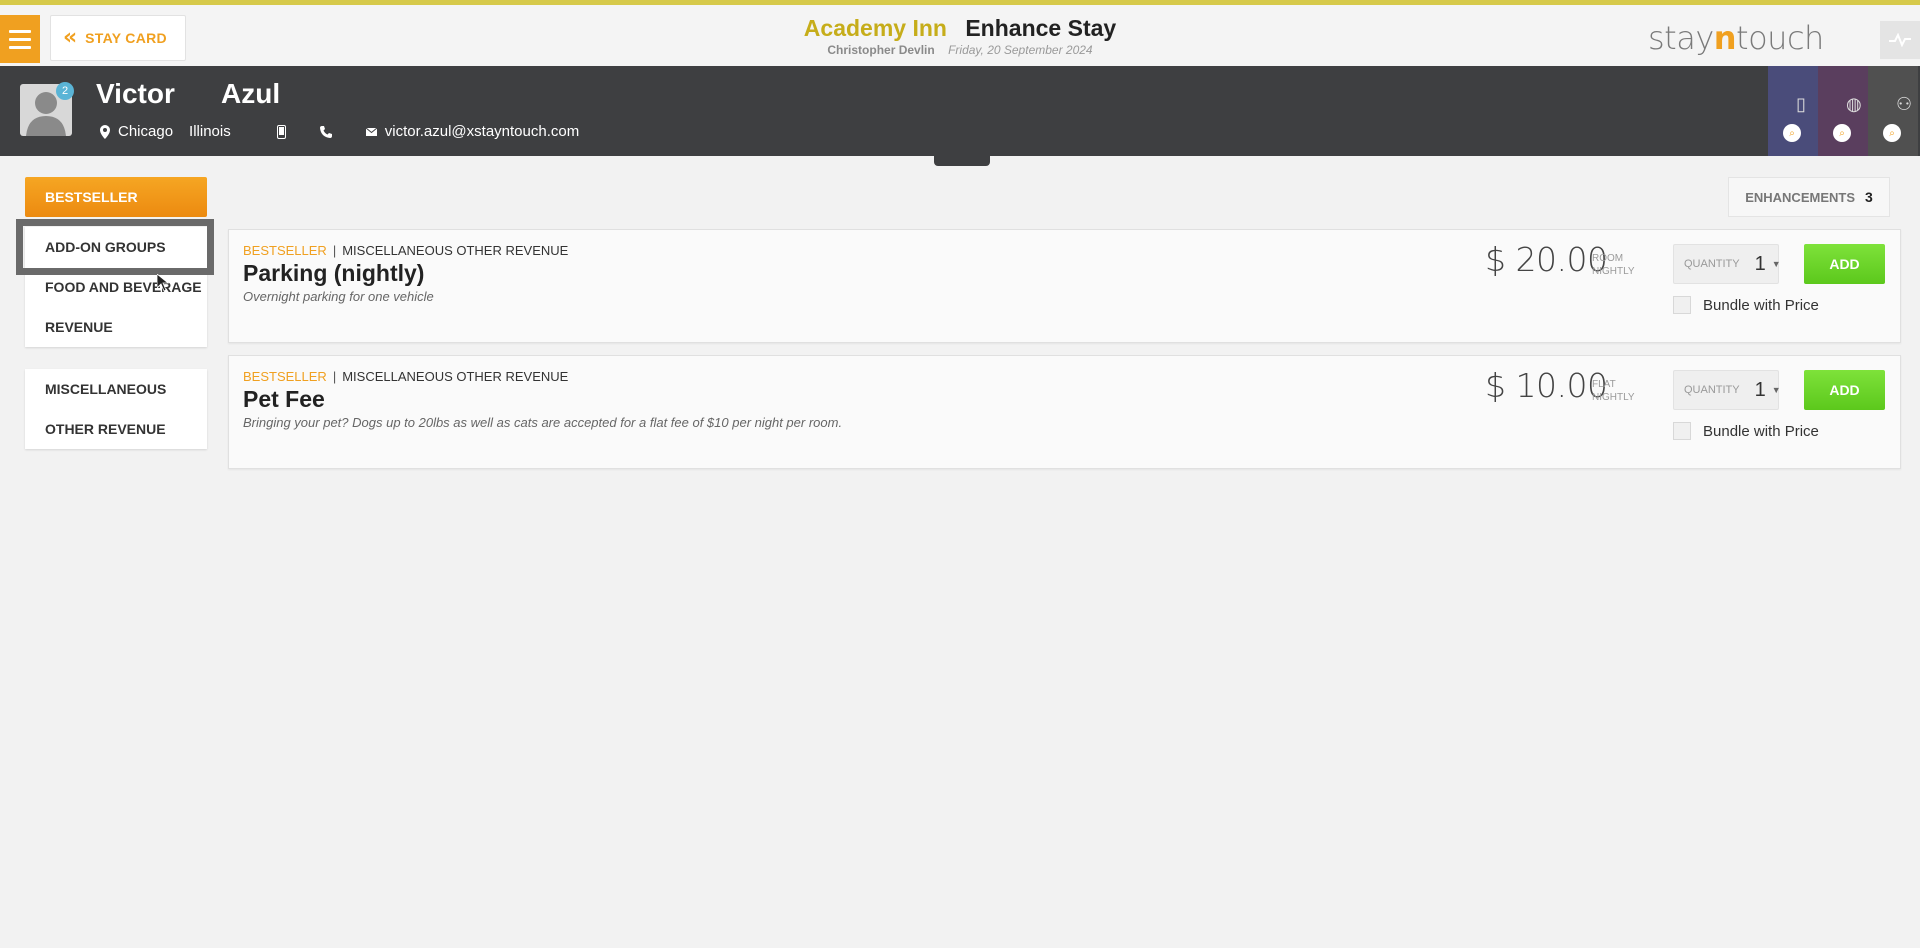 Image resolution: width=1920 pixels, height=948 pixels. Describe the element at coordinates (65, 91) in the screenshot. I see `avatar-badge: 2` at that location.